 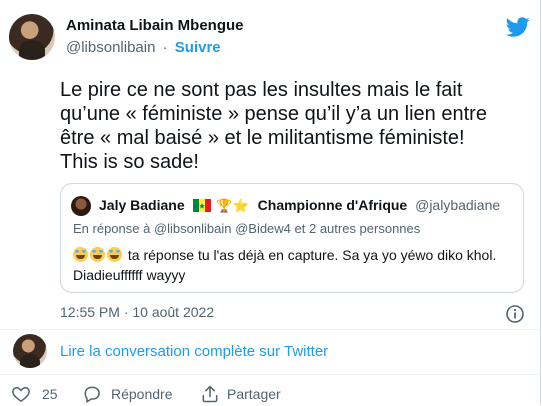 I want to click on author-handle-row: @libsonlibain · Suivre, so click(x=143, y=47).